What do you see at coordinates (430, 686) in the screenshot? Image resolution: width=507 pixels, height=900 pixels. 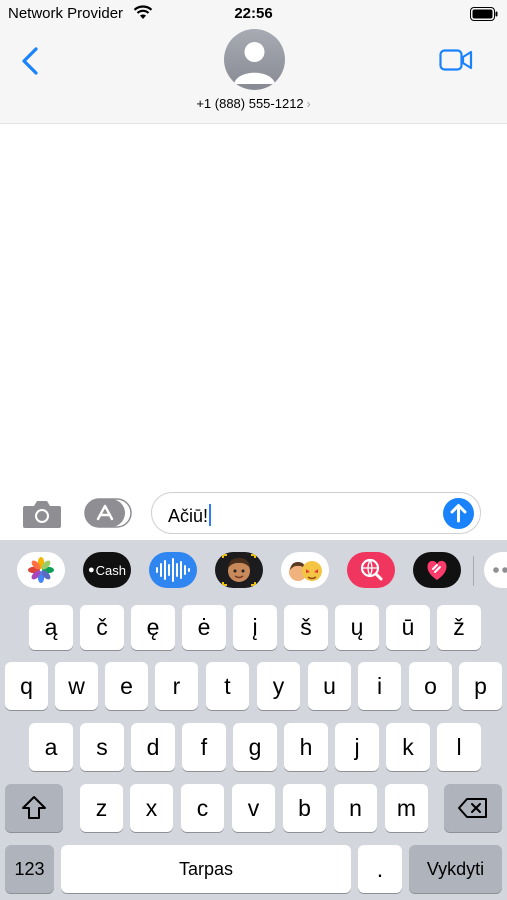 I see `key-o: o` at bounding box center [430, 686].